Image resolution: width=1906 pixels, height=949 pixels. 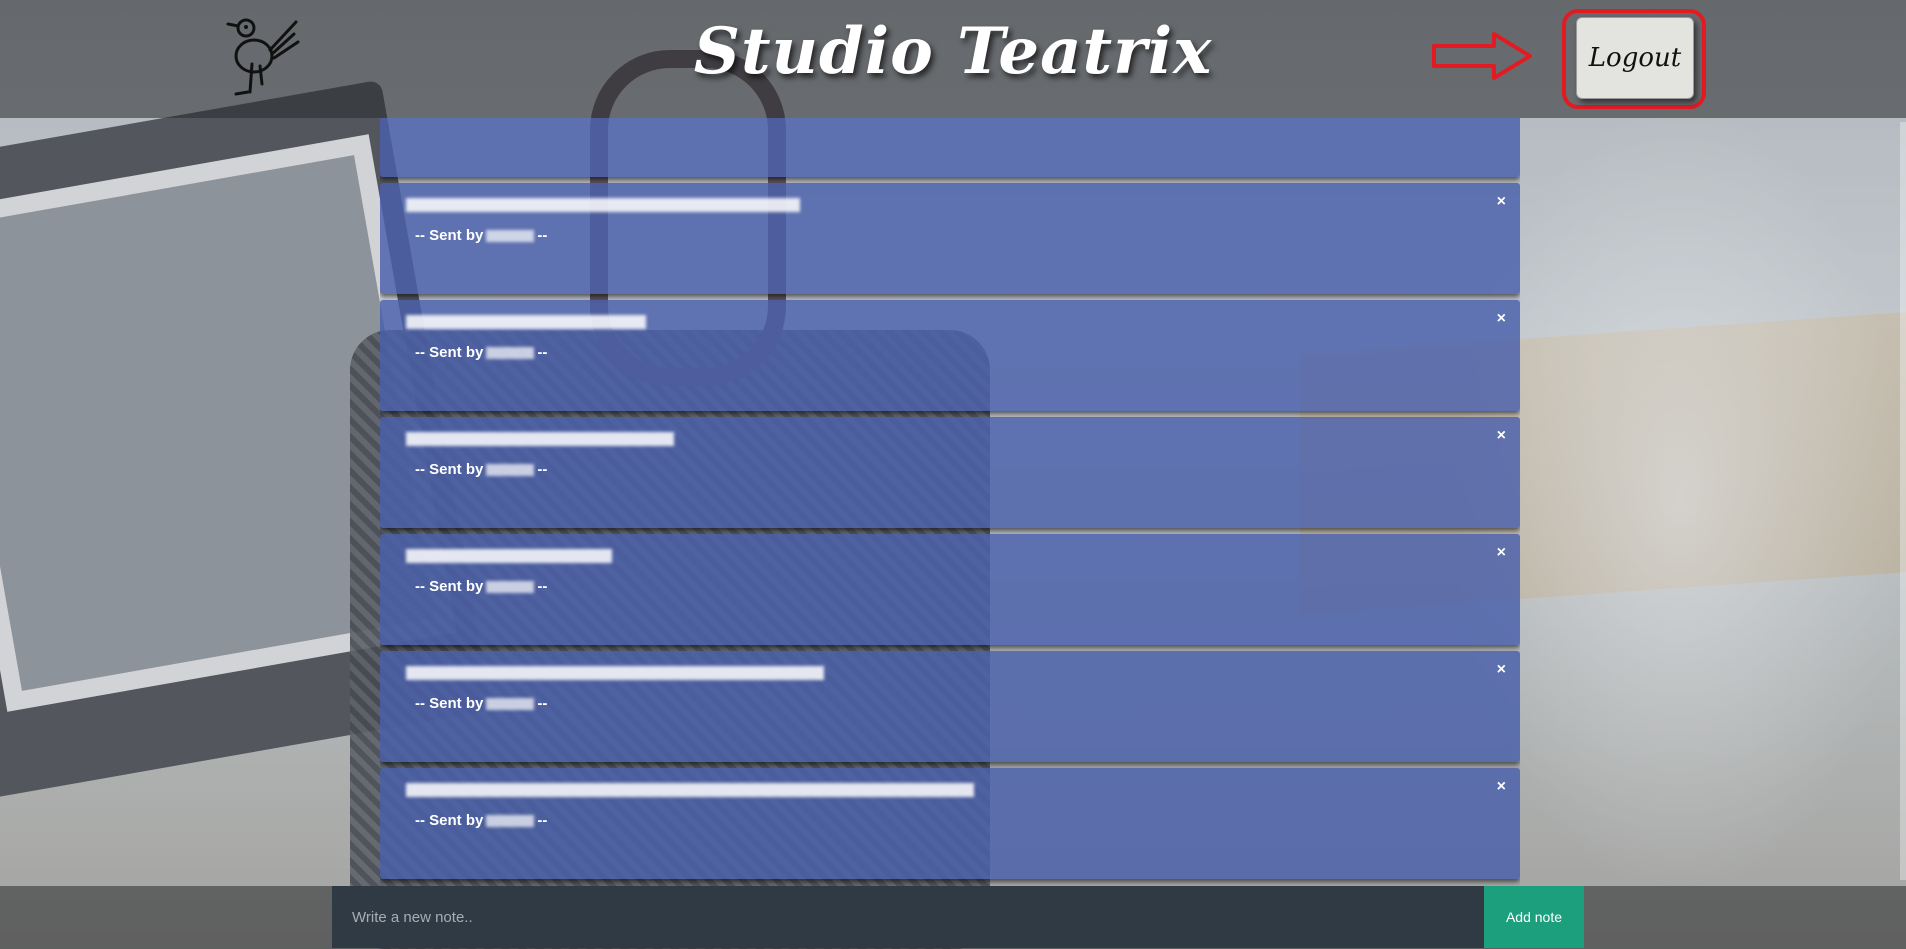 I want to click on red-arrow-icon, so click(x=1482, y=56).